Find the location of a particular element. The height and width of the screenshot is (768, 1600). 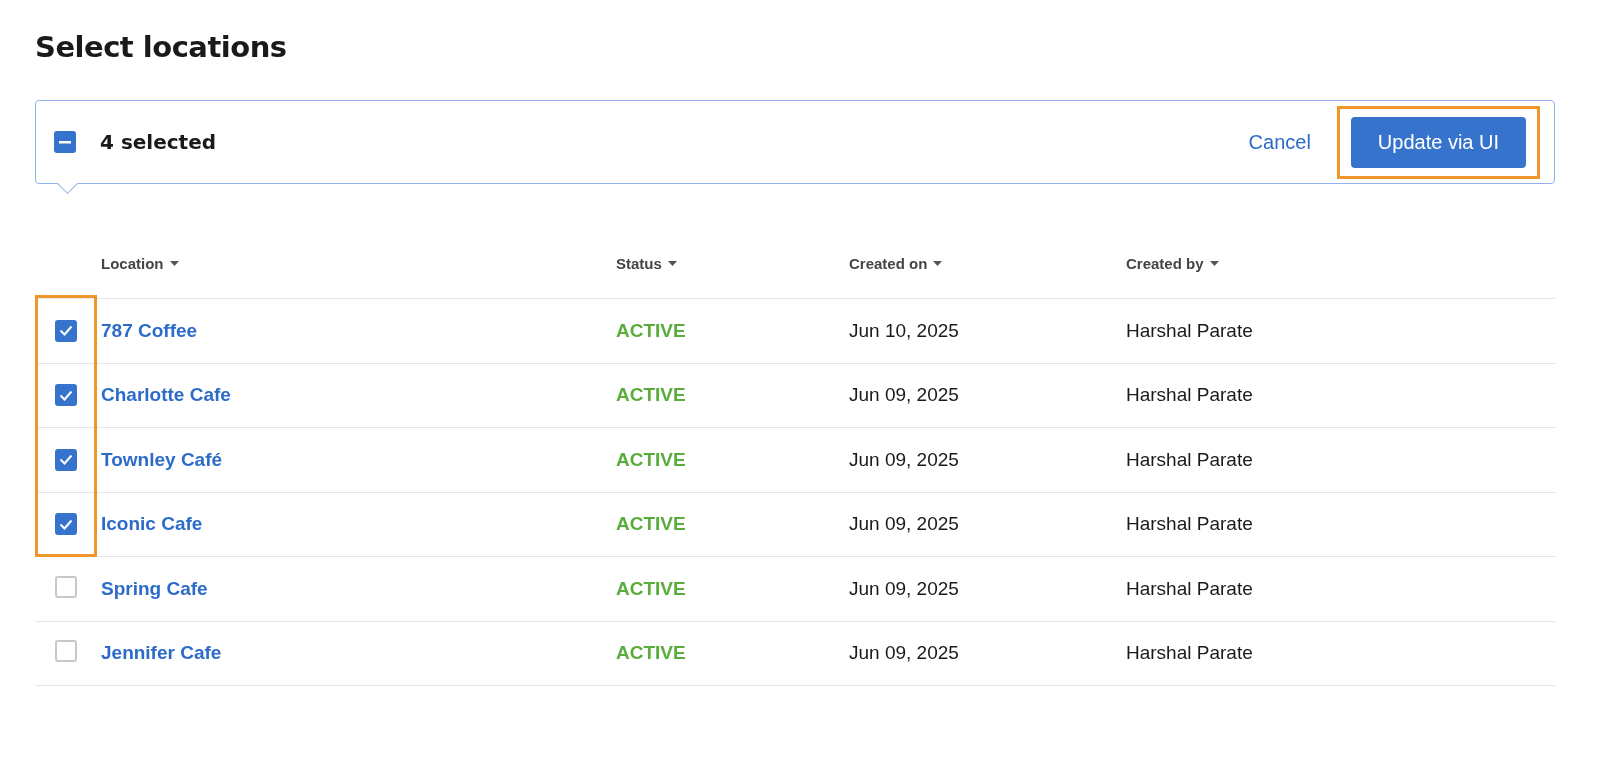

cancel-link: Cancel is located at coordinates (1279, 142).